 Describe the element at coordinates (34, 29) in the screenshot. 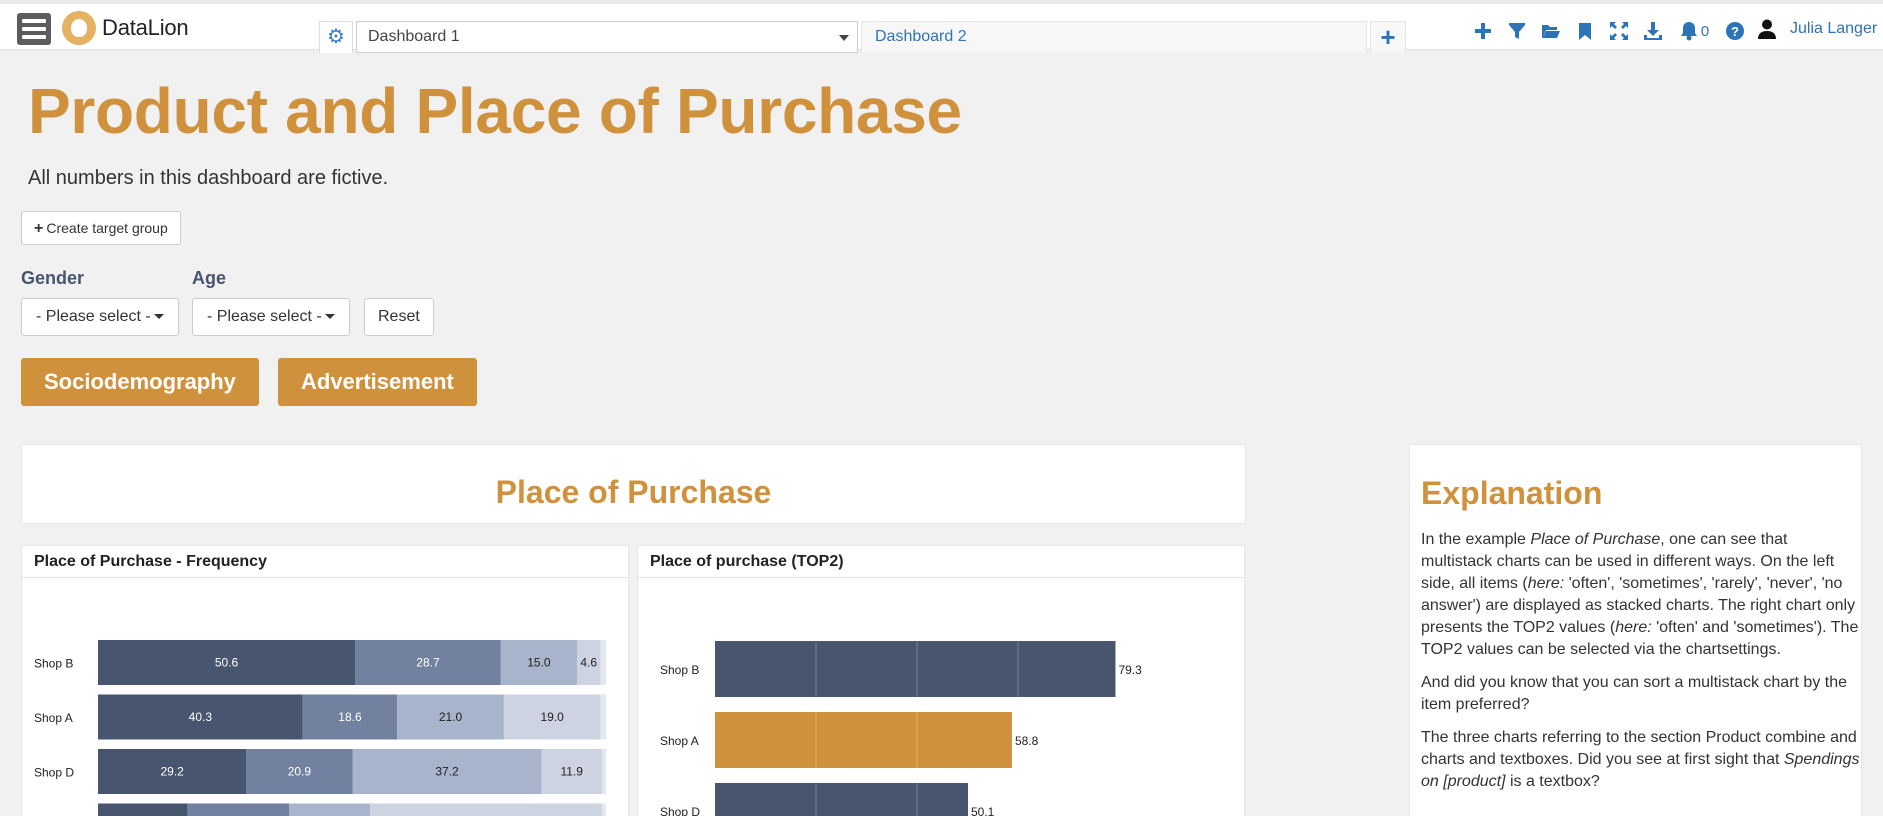

I see `hamburger-menu-icon` at that location.